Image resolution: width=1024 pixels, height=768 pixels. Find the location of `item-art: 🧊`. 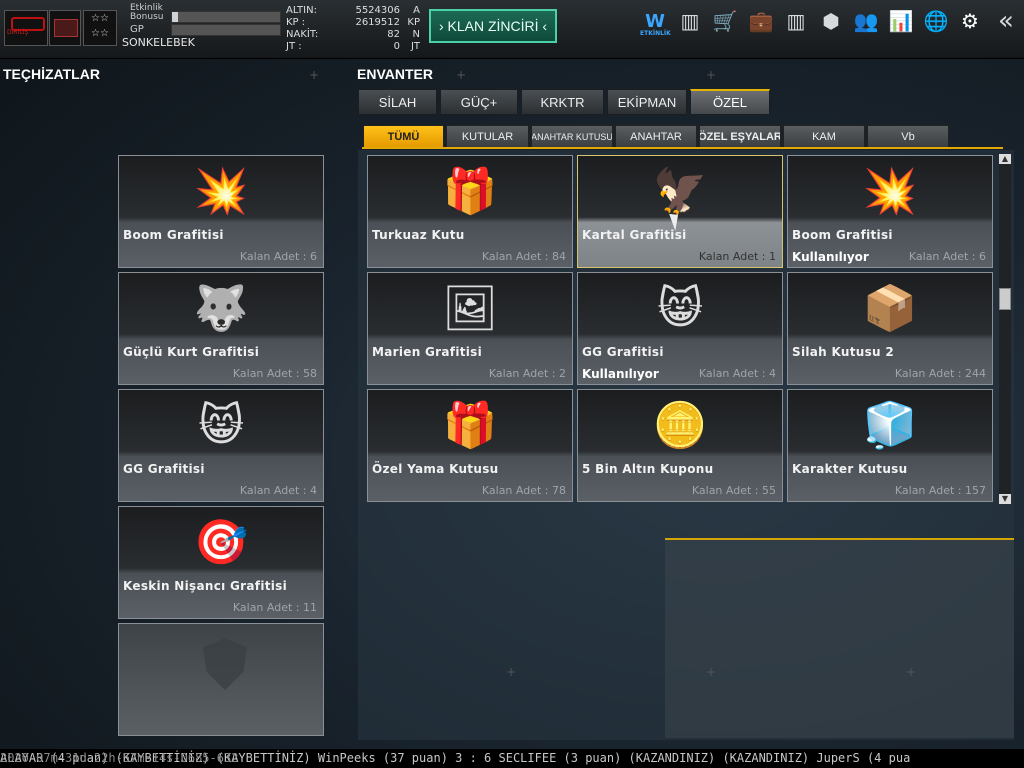

item-art: 🧊 is located at coordinates (890, 425).